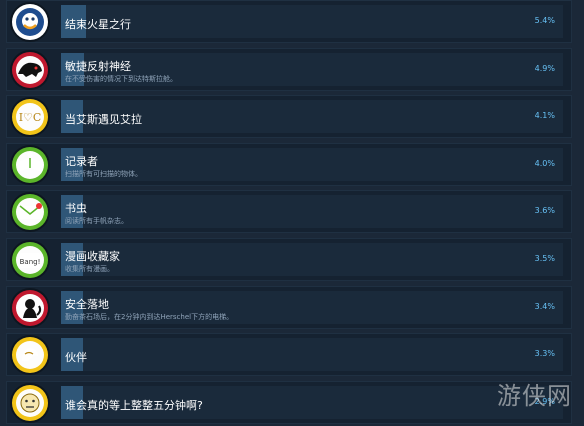 This screenshot has width=584, height=426. I want to click on achievement-description: 在不受伤害的情况下到达特斯拉舱。, so click(121, 78).